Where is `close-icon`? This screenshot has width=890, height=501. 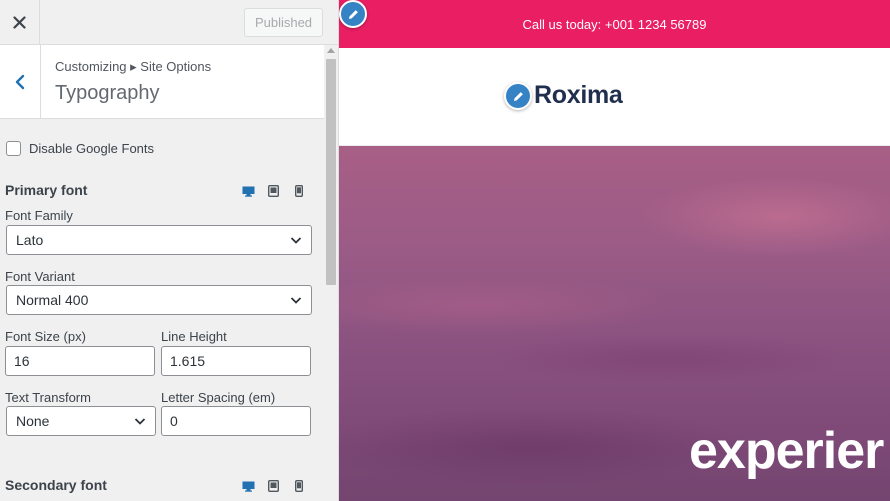 close-icon is located at coordinates (19, 22).